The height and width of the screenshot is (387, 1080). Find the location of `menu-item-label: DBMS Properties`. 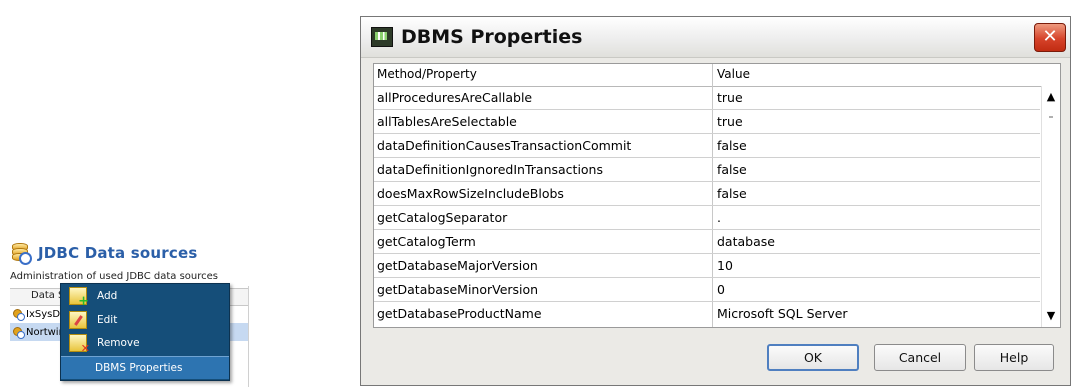

menu-item-label: DBMS Properties is located at coordinates (139, 368).